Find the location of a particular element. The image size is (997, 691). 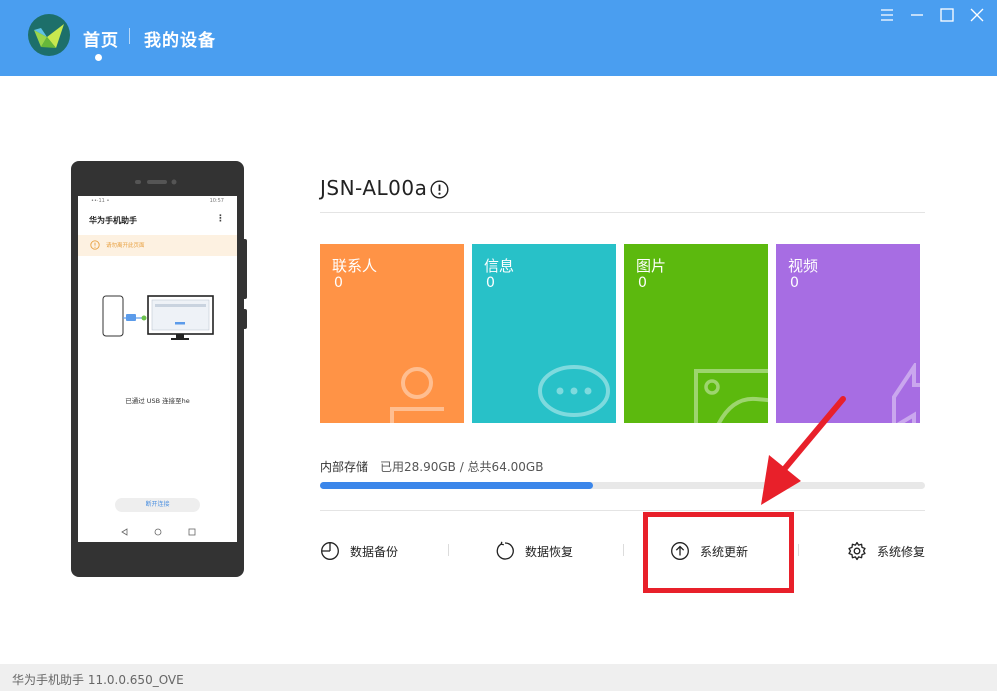

nav-tab-my-devices: 我的设备 is located at coordinates (180, 38).